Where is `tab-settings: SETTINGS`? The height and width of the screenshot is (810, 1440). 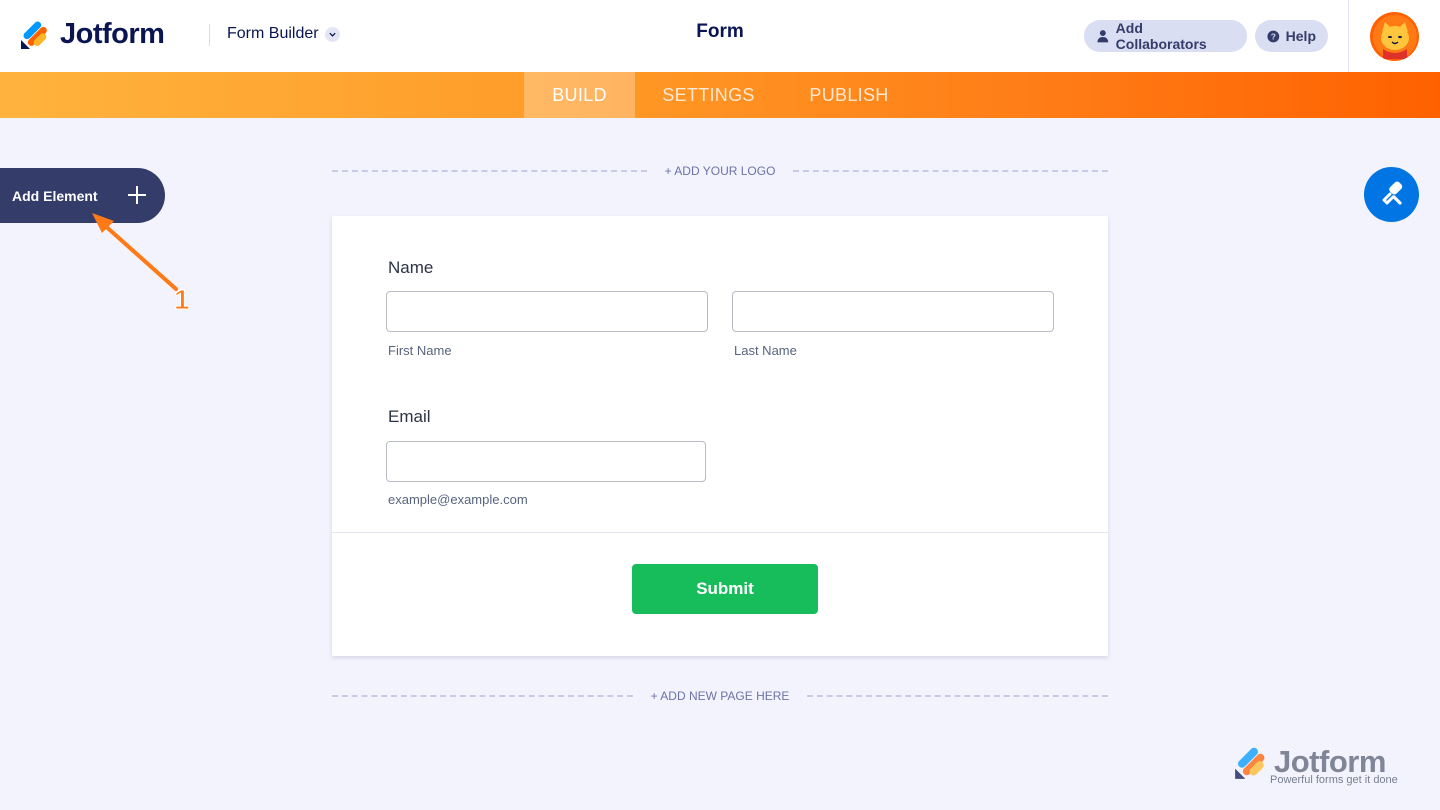 tab-settings: SETTINGS is located at coordinates (708, 95).